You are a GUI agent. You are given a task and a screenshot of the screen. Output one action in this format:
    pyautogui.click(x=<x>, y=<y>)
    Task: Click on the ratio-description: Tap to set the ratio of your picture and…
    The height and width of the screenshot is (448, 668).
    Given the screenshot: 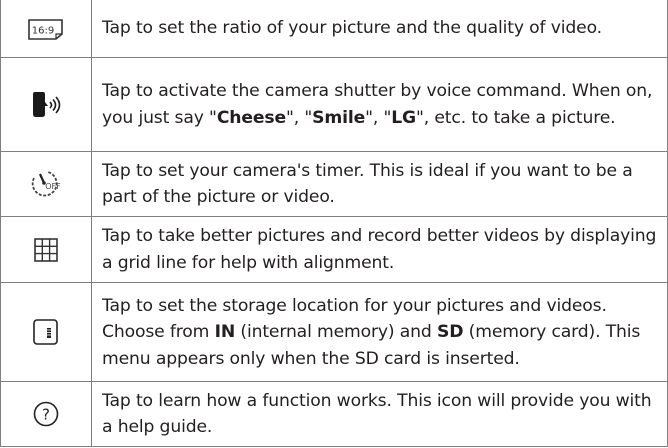 What is the action you would take?
    pyautogui.click(x=379, y=29)
    